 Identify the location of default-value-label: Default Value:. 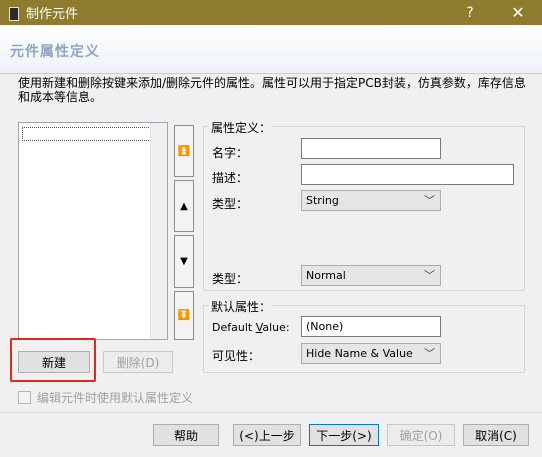
(251, 327).